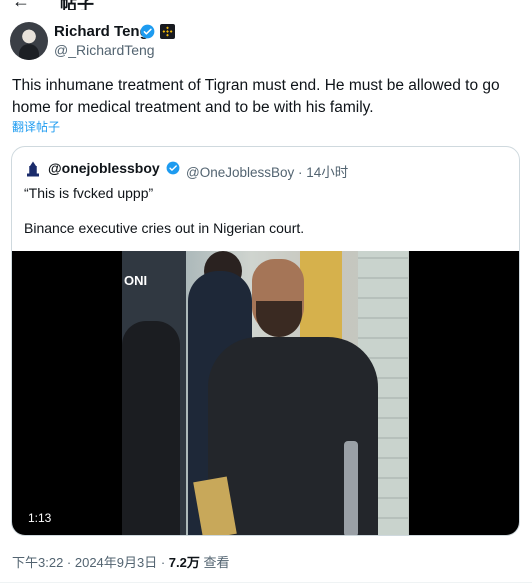  Describe the element at coordinates (21, 5) in the screenshot. I see `back-arrow-icon: ←` at that location.